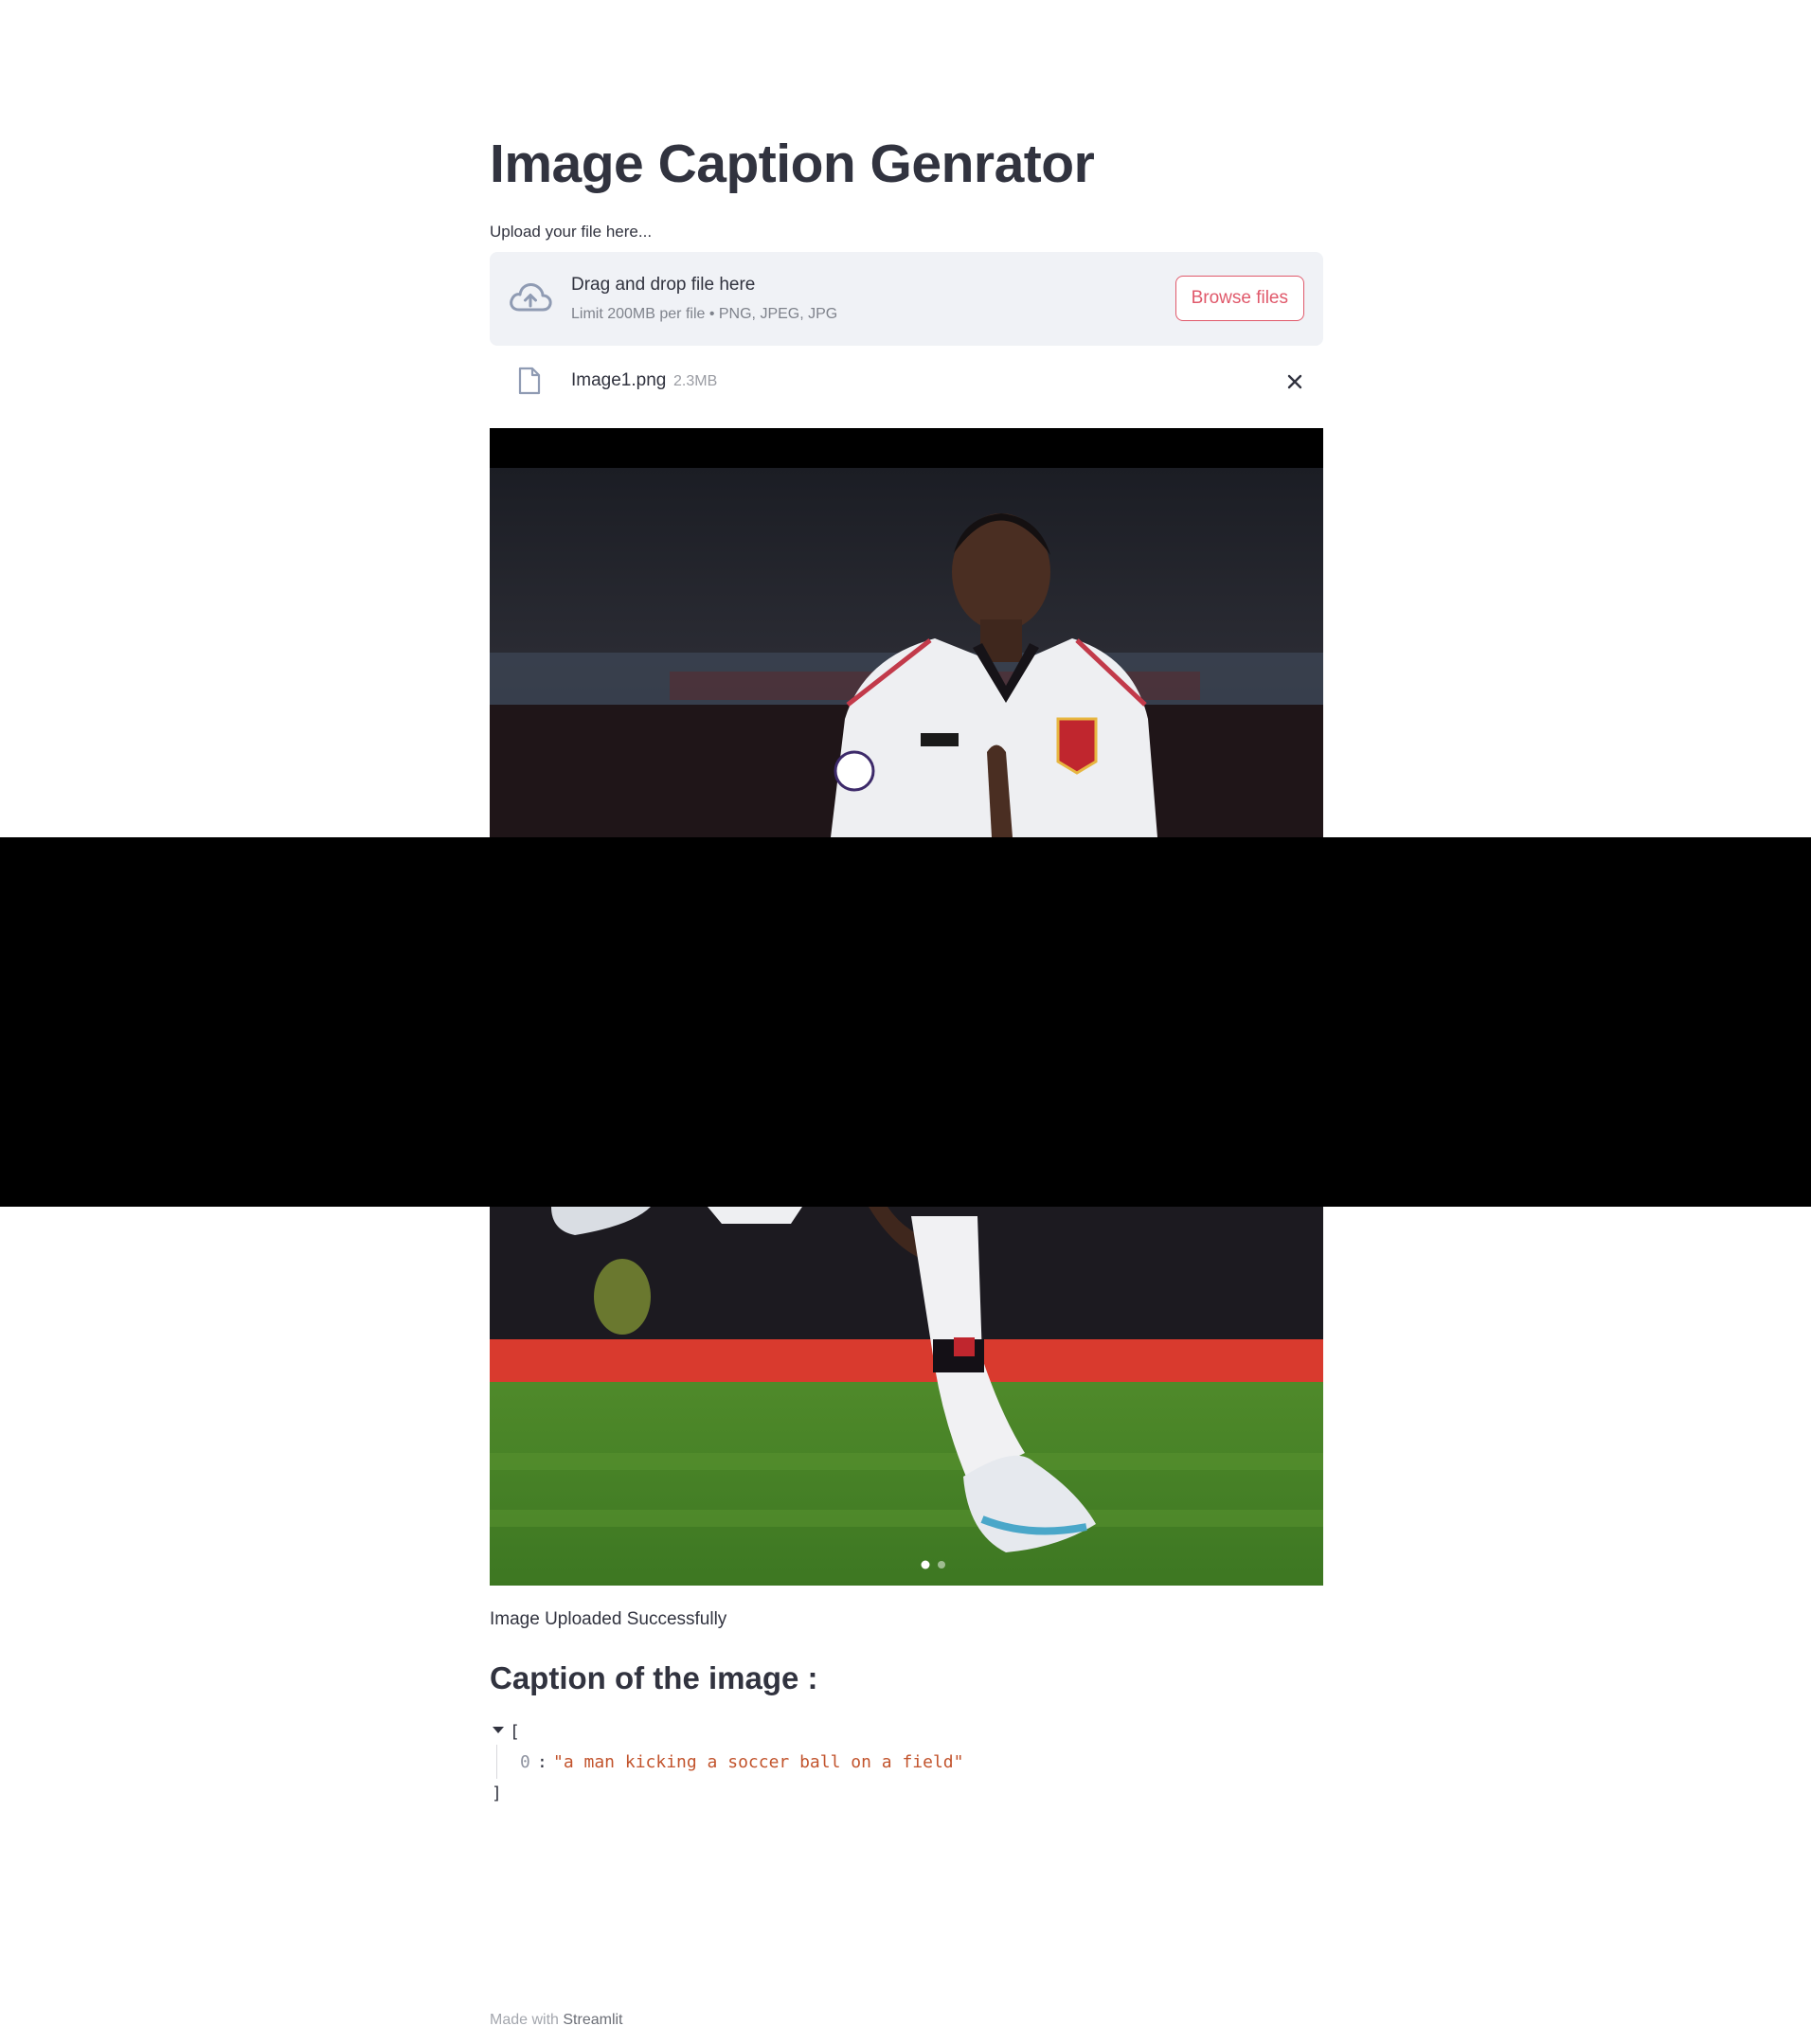 Image resolution: width=1811 pixels, height=2044 pixels. What do you see at coordinates (654, 1677) in the screenshot?
I see `caption-heading: Caption of the image :` at bounding box center [654, 1677].